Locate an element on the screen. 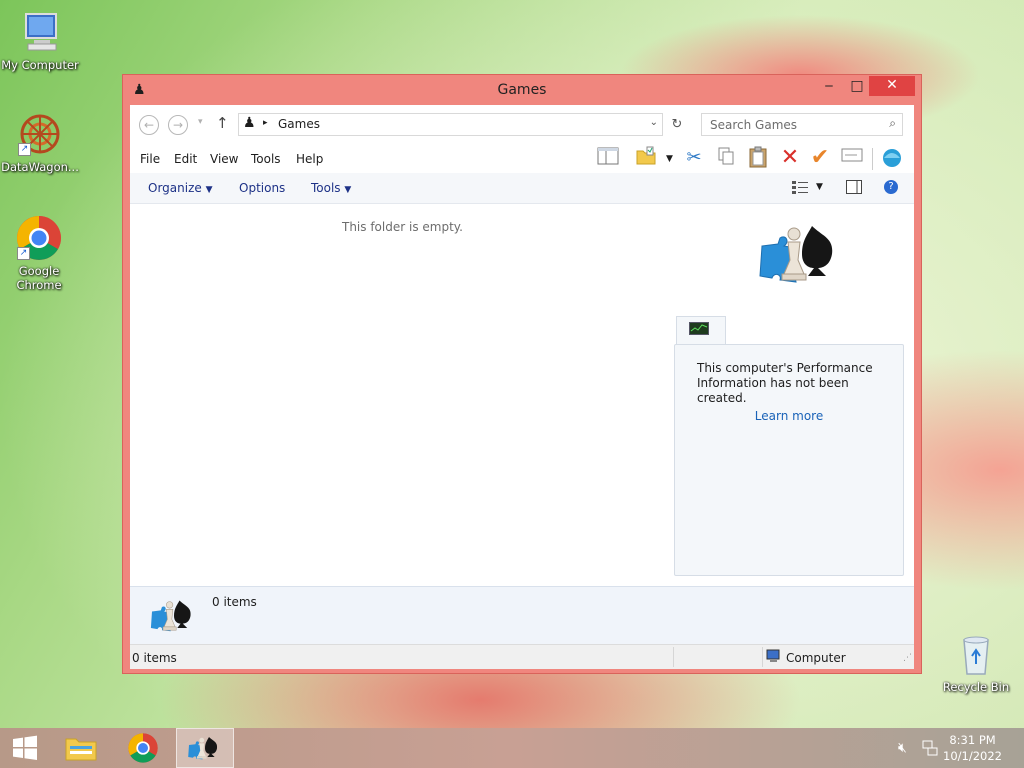 This screenshot has height=768, width=1024. status-bar: 0 items Computer ⋰ is located at coordinates (522, 656).